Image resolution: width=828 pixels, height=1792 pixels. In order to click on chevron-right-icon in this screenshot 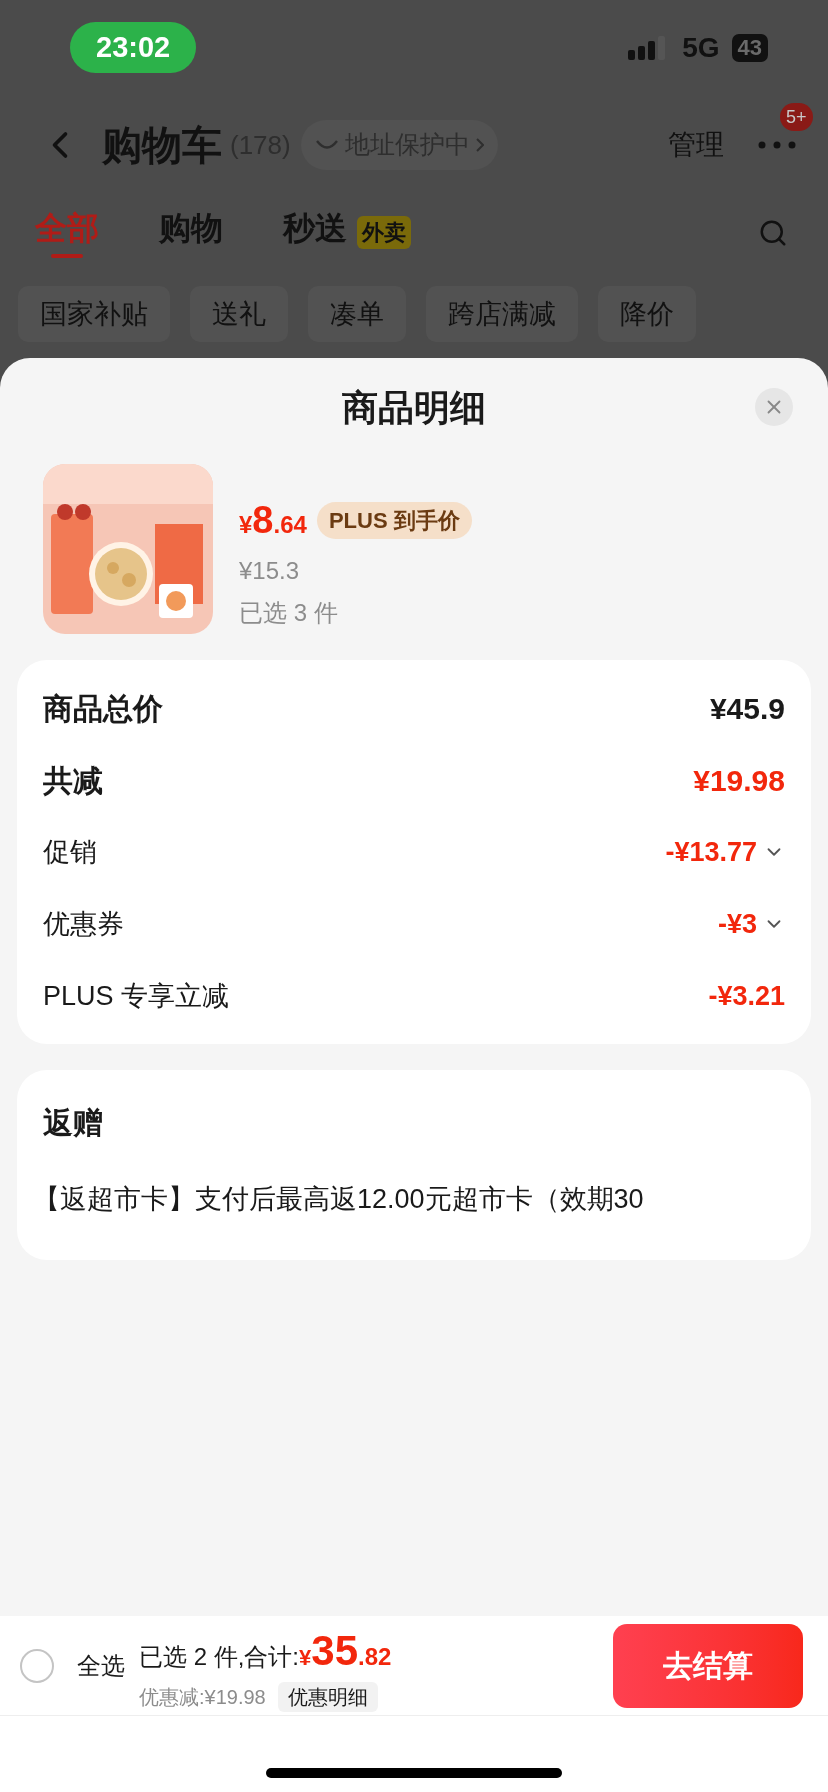, I will do `click(479, 145)`.